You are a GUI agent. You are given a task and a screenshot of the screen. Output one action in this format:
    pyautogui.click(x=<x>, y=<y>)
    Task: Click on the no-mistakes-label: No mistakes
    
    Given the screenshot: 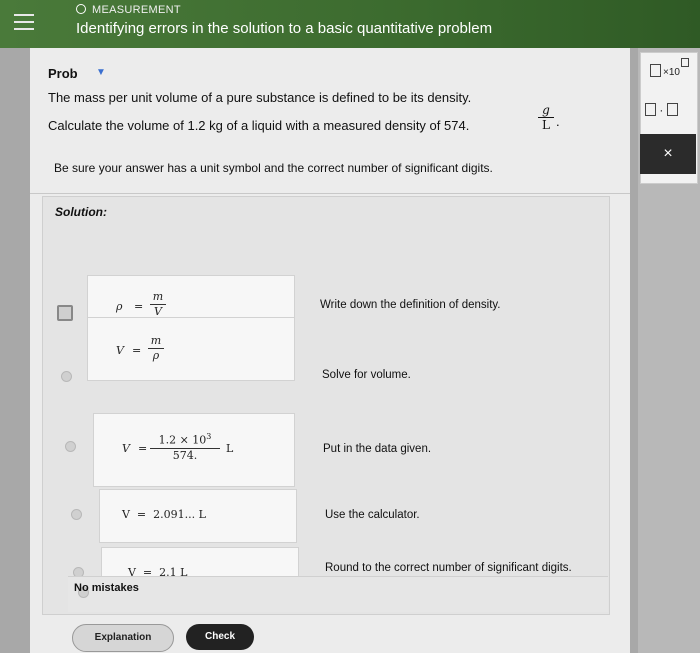 What is the action you would take?
    pyautogui.click(x=106, y=588)
    